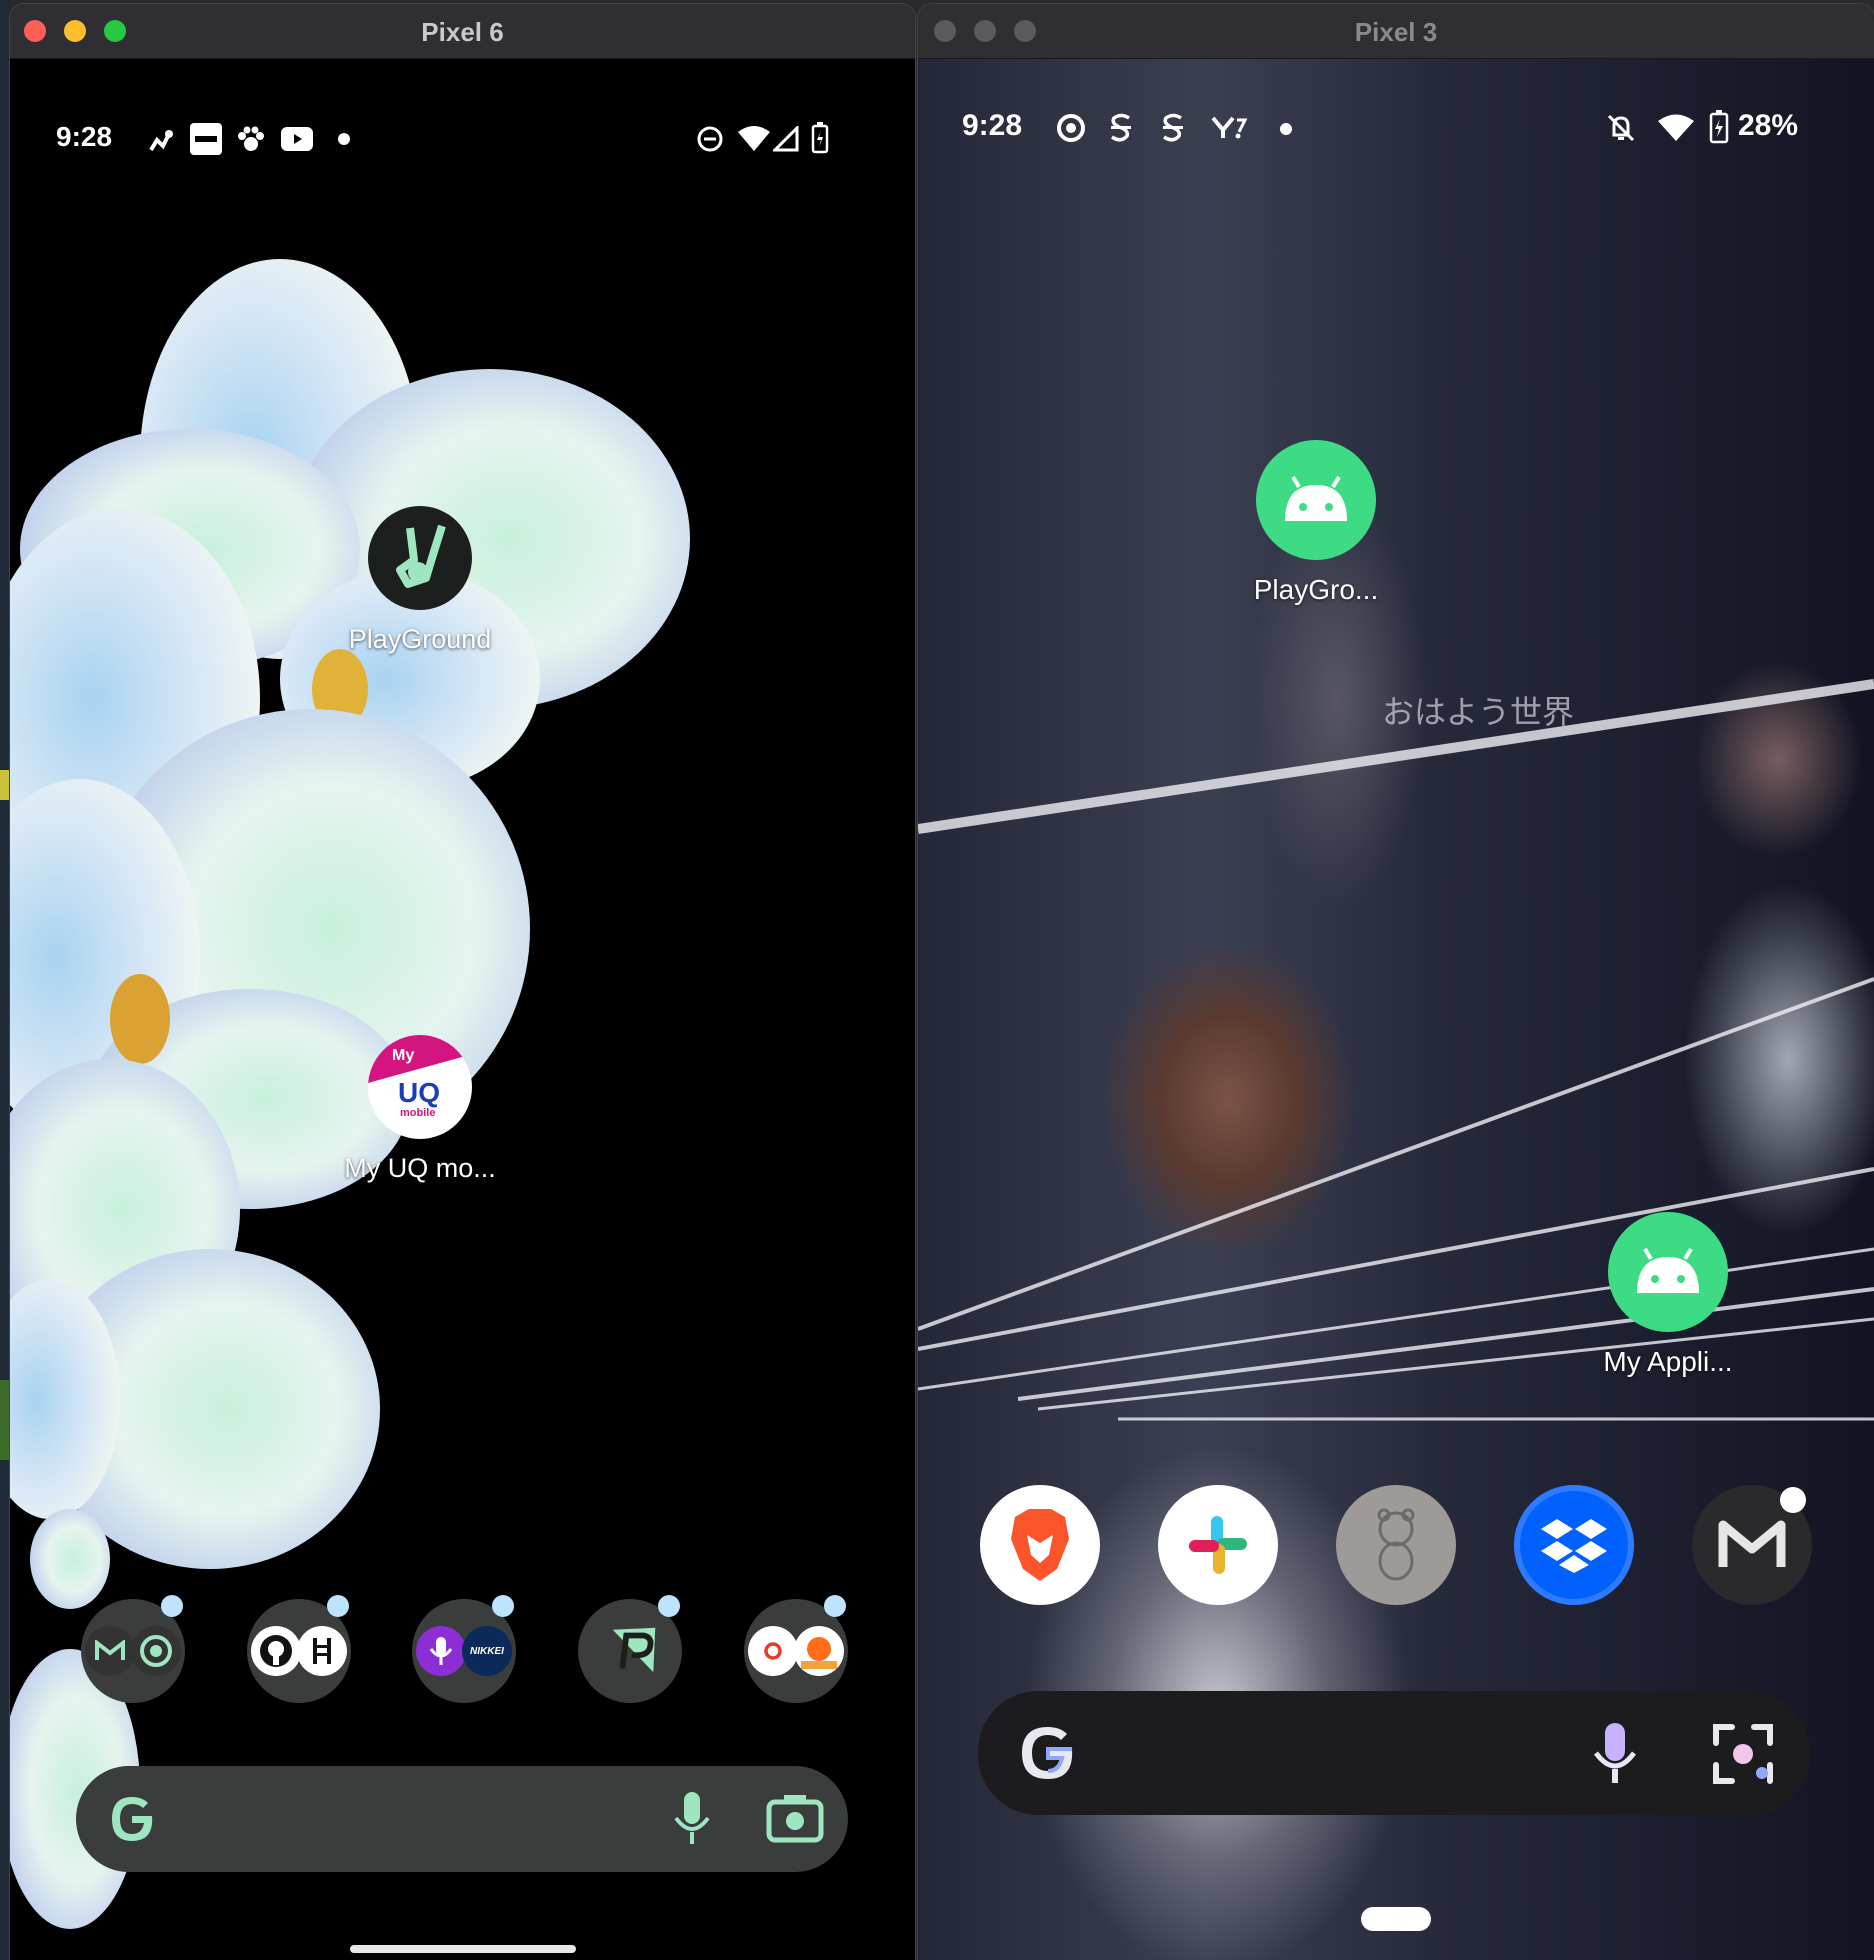  What do you see at coordinates (634, 1650) in the screenshot?
I see `paypay-icon` at bounding box center [634, 1650].